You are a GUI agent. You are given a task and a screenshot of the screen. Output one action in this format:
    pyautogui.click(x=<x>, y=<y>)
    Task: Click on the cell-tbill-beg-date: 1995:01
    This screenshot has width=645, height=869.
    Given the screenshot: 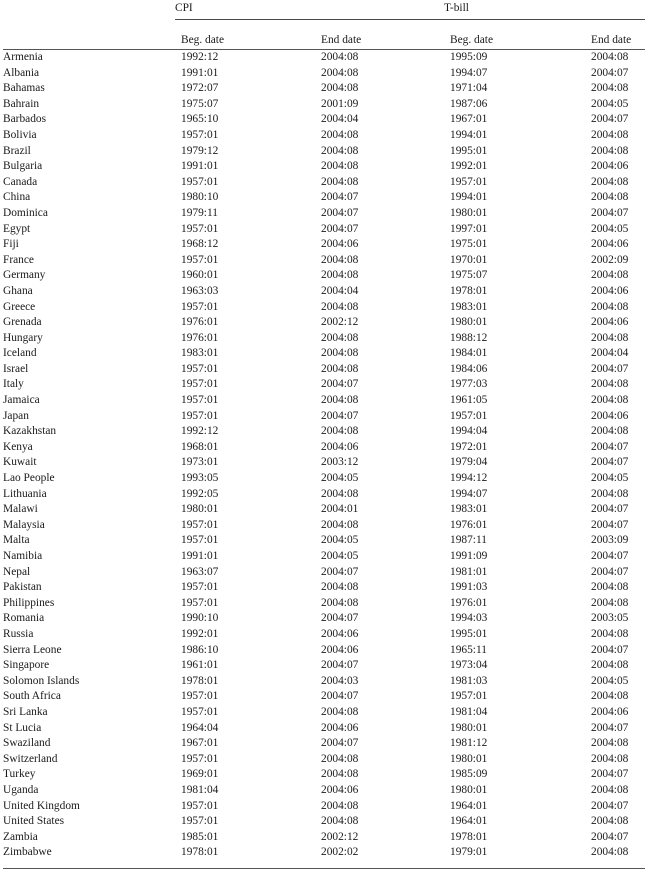 What is the action you would take?
    pyautogui.click(x=469, y=633)
    